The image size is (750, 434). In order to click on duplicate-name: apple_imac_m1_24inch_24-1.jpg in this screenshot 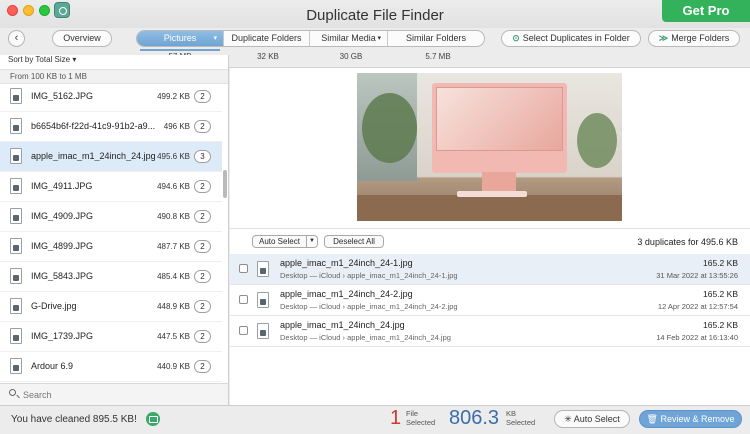, I will do `click(346, 263)`.